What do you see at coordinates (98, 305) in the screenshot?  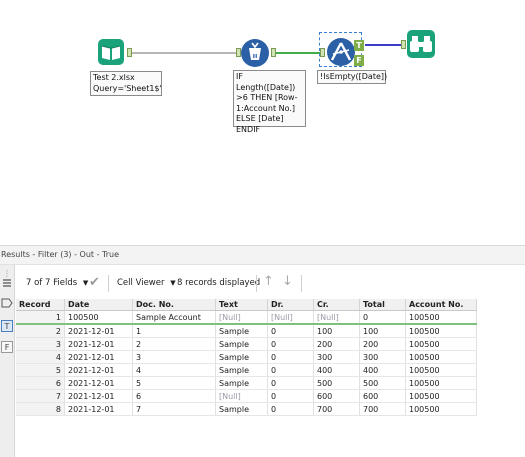 I see `column-header: Date` at bounding box center [98, 305].